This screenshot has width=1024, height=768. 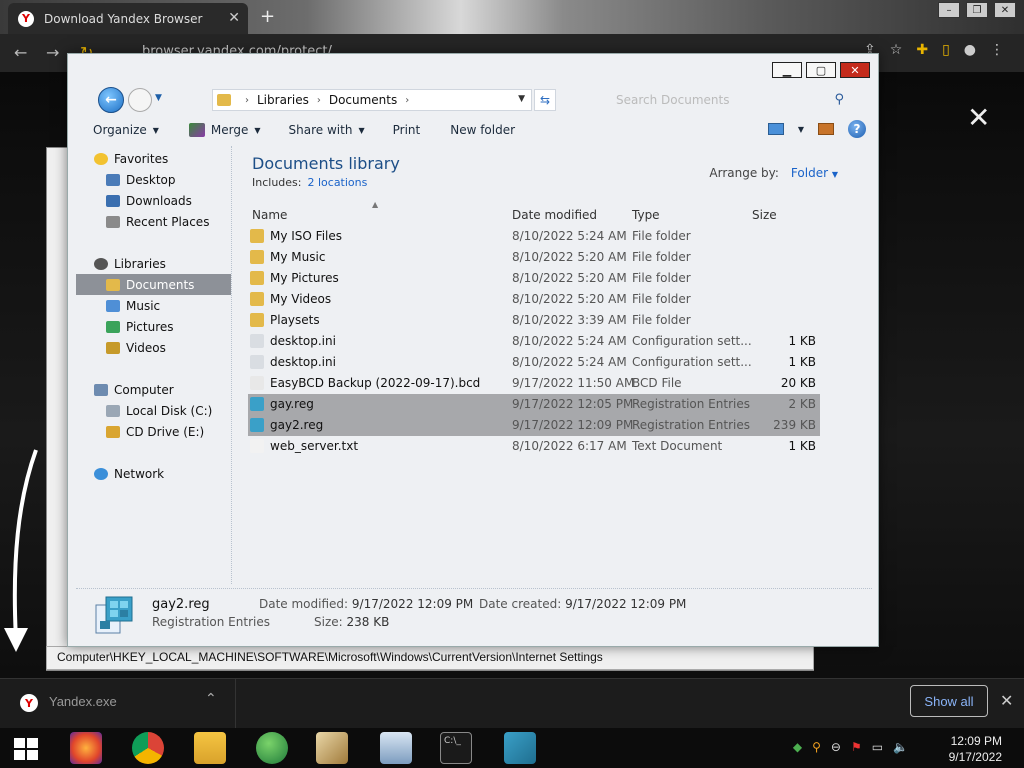 I want to click on arrange-by-dropdown: Folder ▼, so click(x=814, y=173).